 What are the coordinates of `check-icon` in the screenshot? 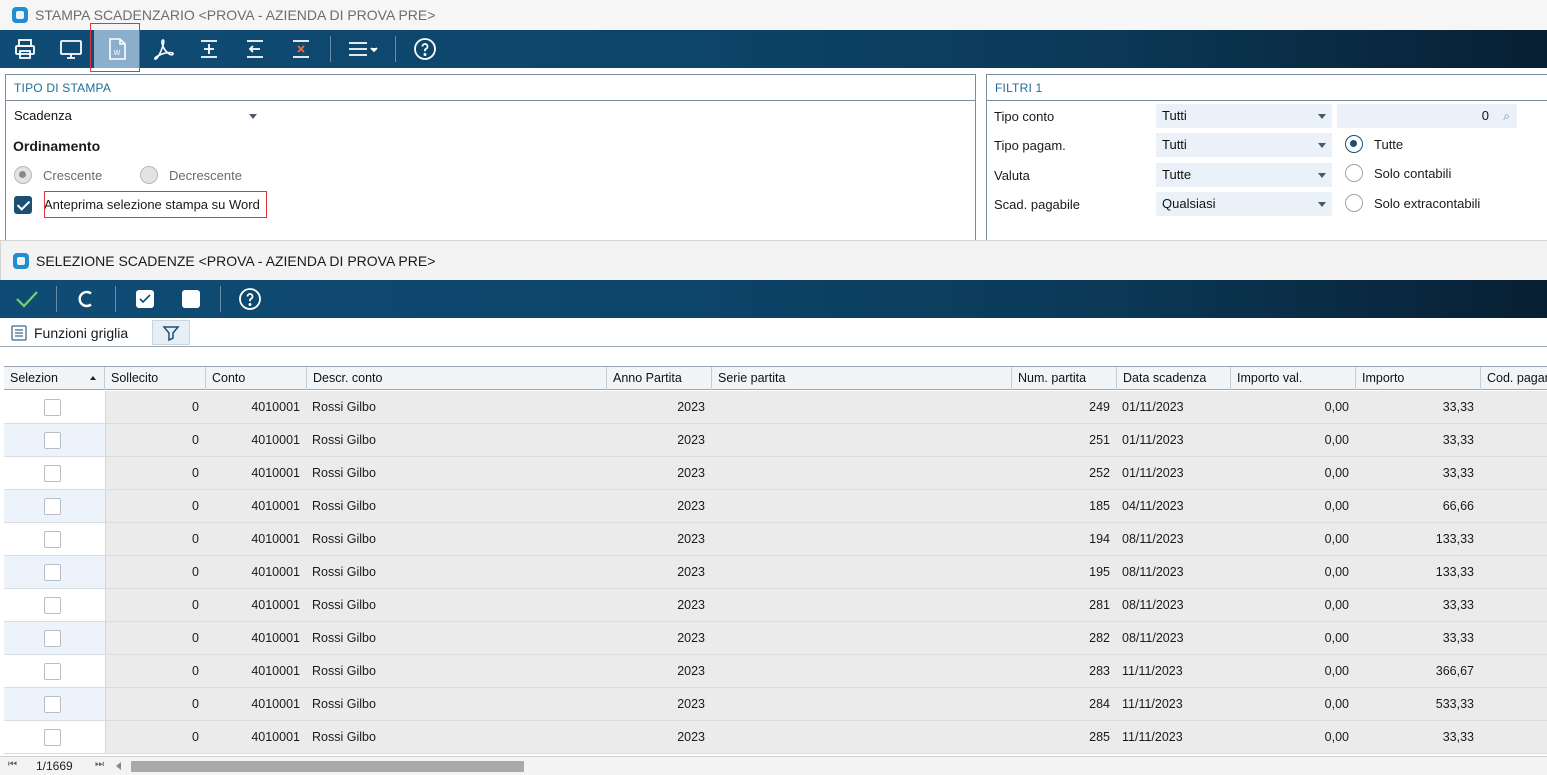 It's located at (27, 299).